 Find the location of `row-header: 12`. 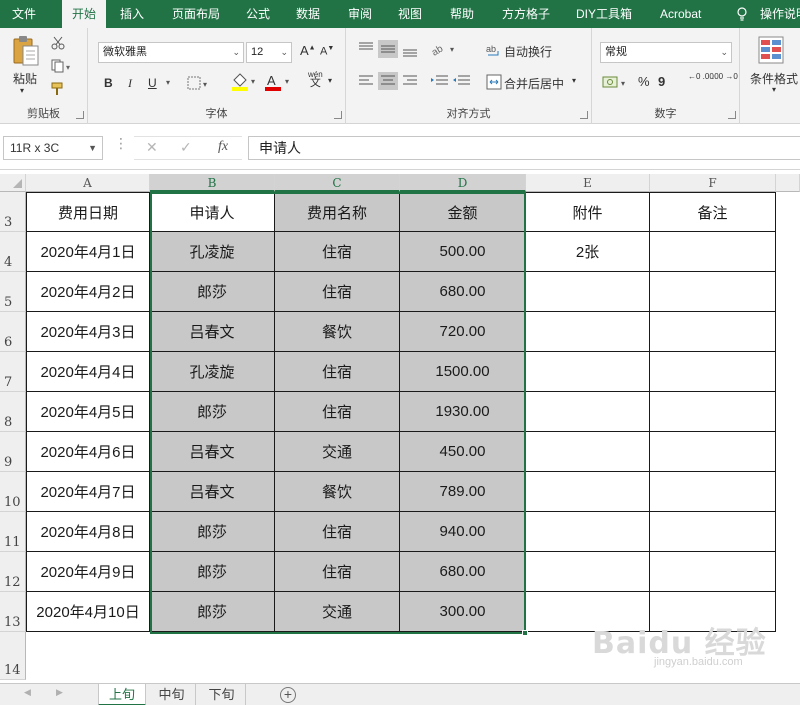

row-header: 12 is located at coordinates (13, 572).